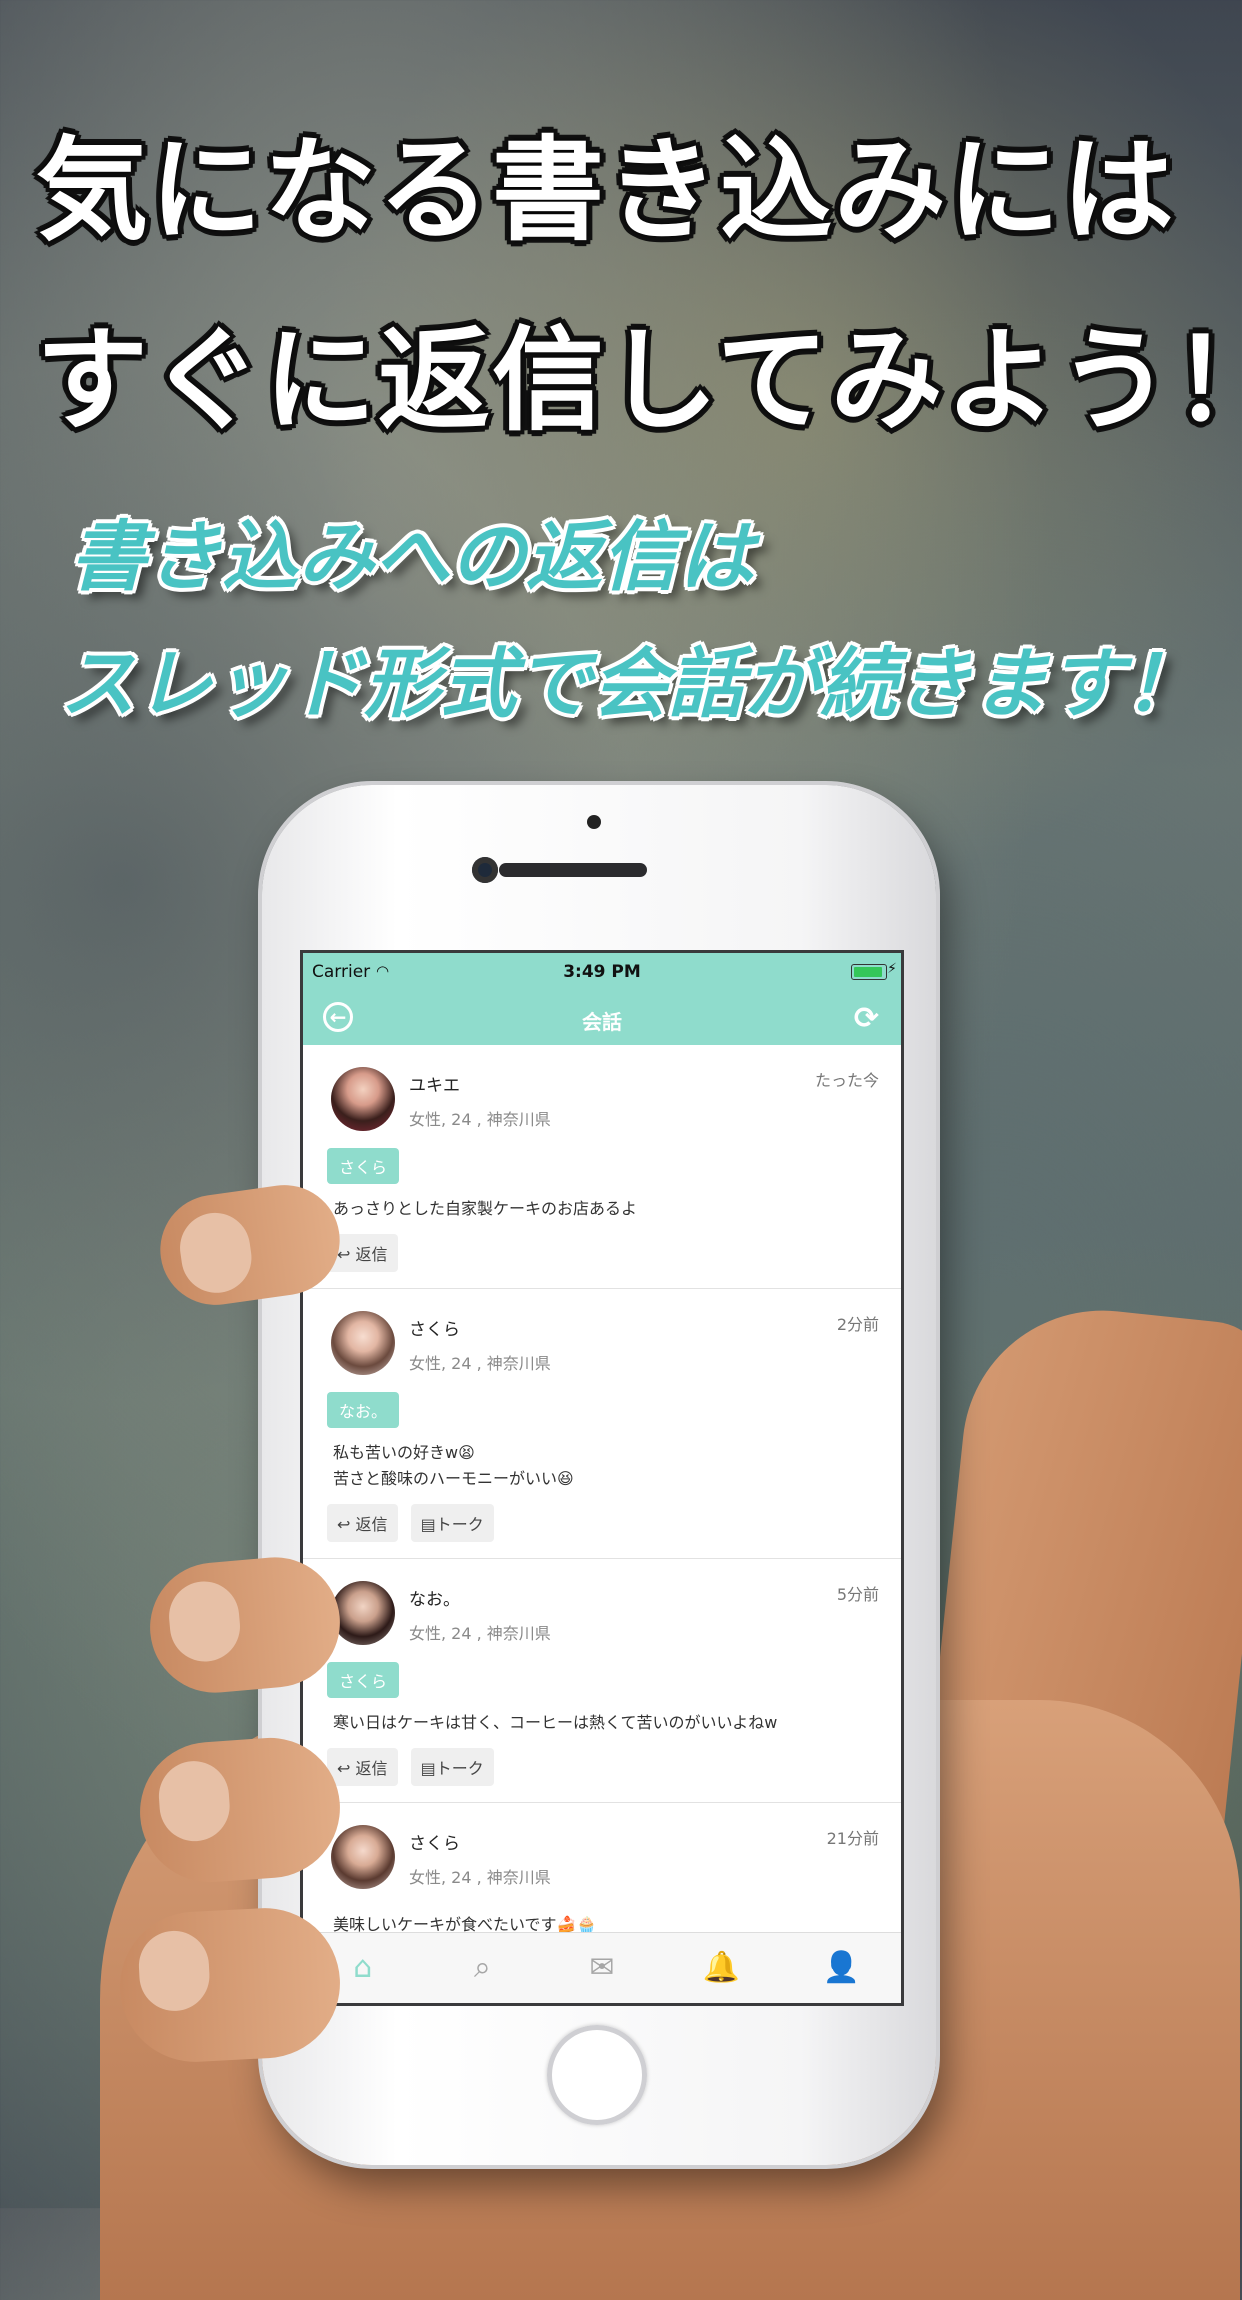 This screenshot has height=2300, width=1242. What do you see at coordinates (412, 556) in the screenshot?
I see `subheadline-line-1: 書き込みへの返信は` at bounding box center [412, 556].